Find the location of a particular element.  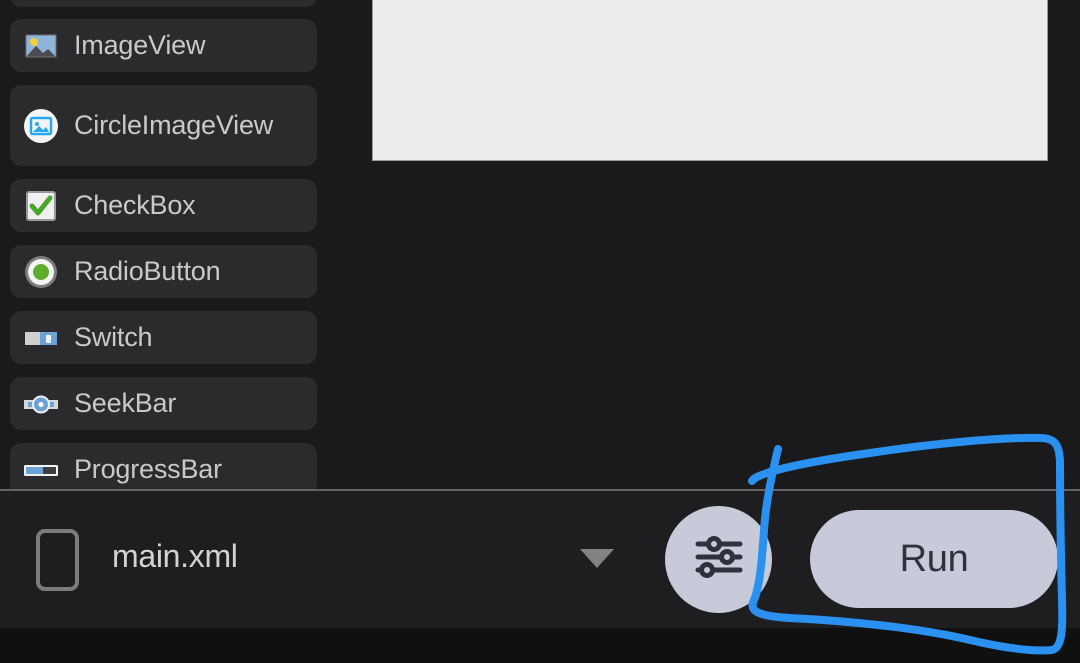

file-name-label: main.xml is located at coordinates (175, 556).